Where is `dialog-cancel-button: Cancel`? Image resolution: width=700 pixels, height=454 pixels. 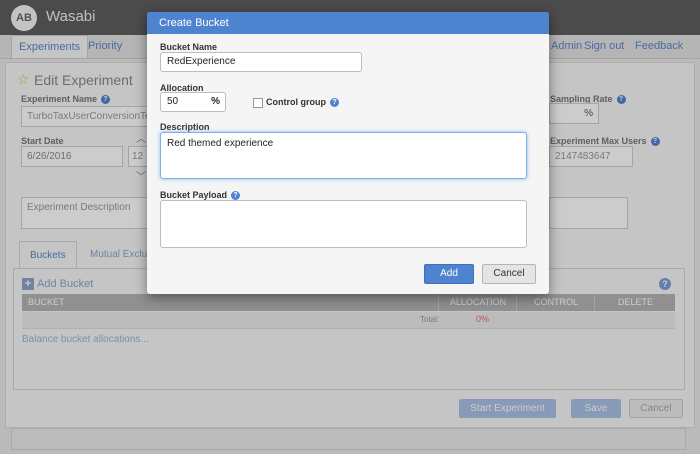 dialog-cancel-button: Cancel is located at coordinates (509, 274).